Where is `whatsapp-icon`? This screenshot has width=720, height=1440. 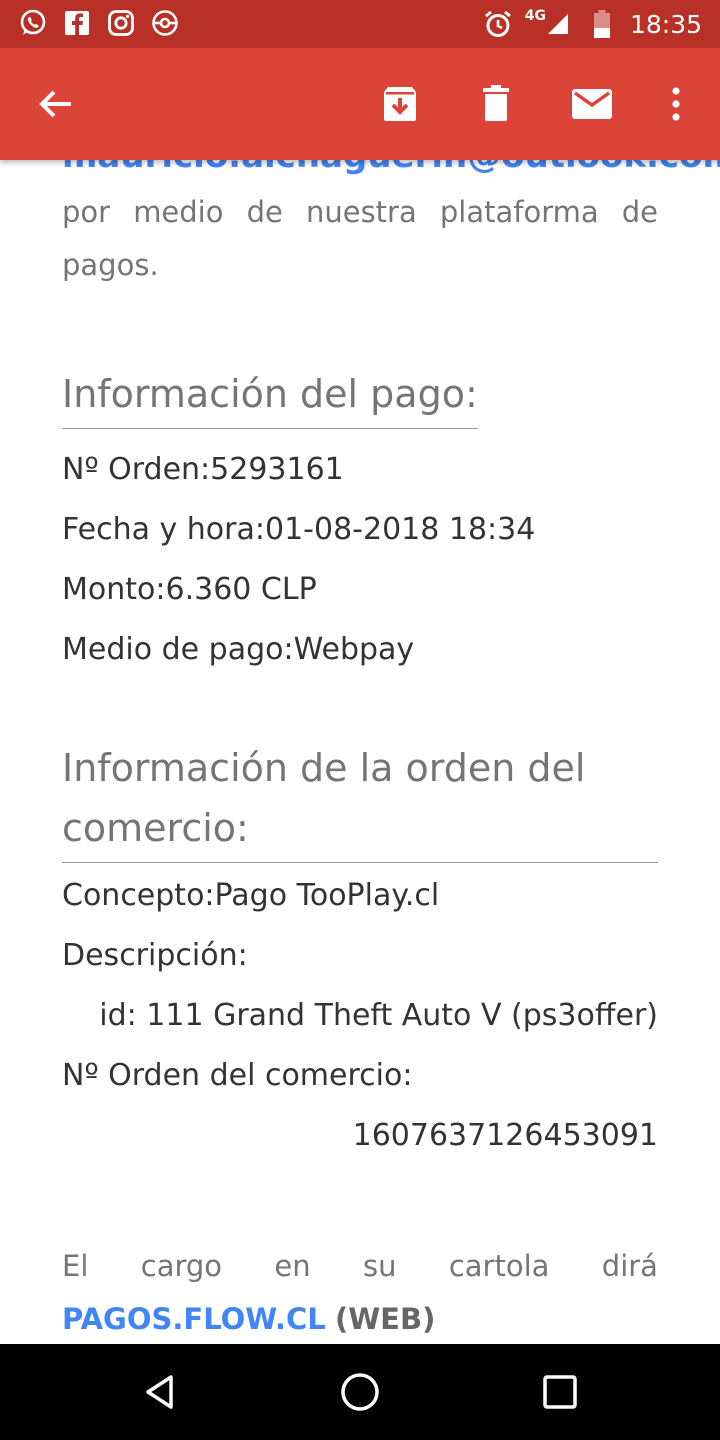 whatsapp-icon is located at coordinates (33, 22).